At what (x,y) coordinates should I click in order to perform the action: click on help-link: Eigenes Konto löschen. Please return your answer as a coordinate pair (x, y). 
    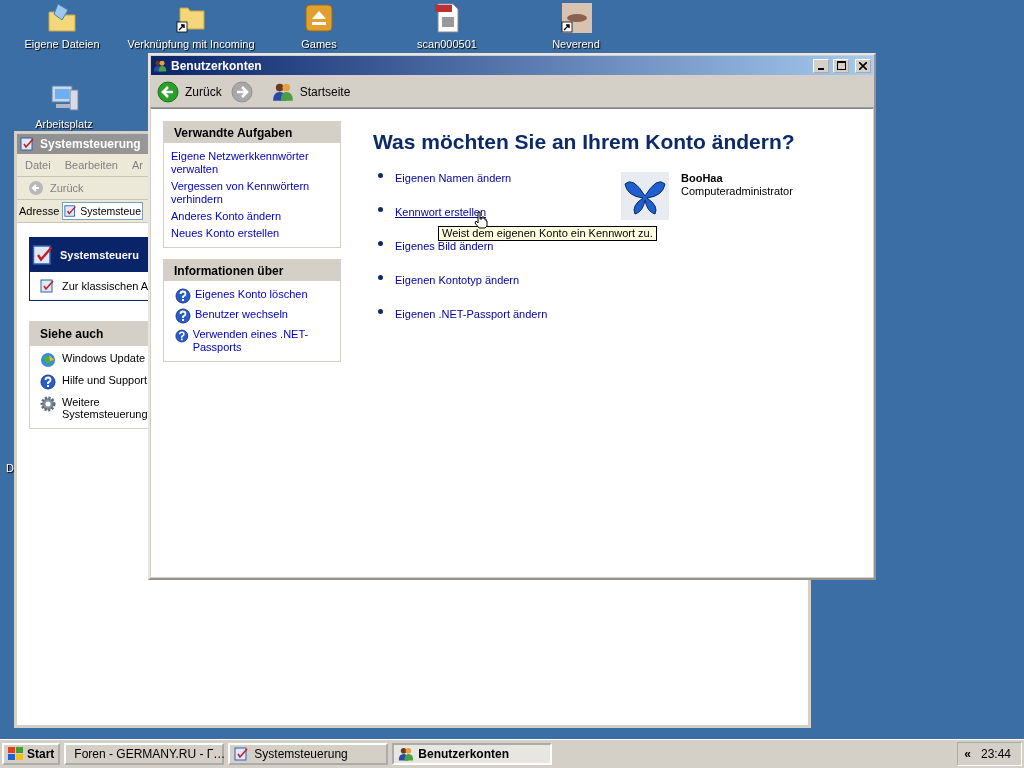
    Looking at the image, I should click on (251, 294).